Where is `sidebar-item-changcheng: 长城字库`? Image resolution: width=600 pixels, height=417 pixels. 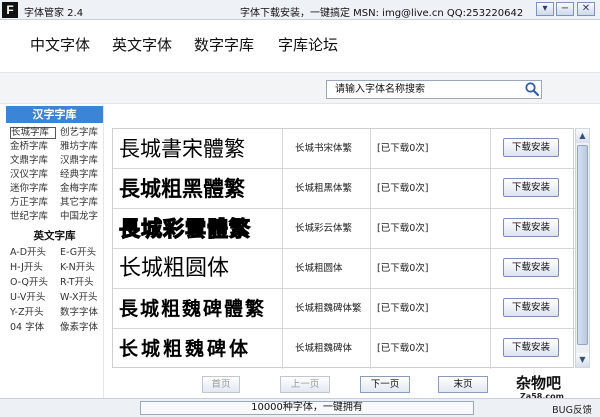
sidebar-item-changcheng: 长城字库 is located at coordinates (33, 133).